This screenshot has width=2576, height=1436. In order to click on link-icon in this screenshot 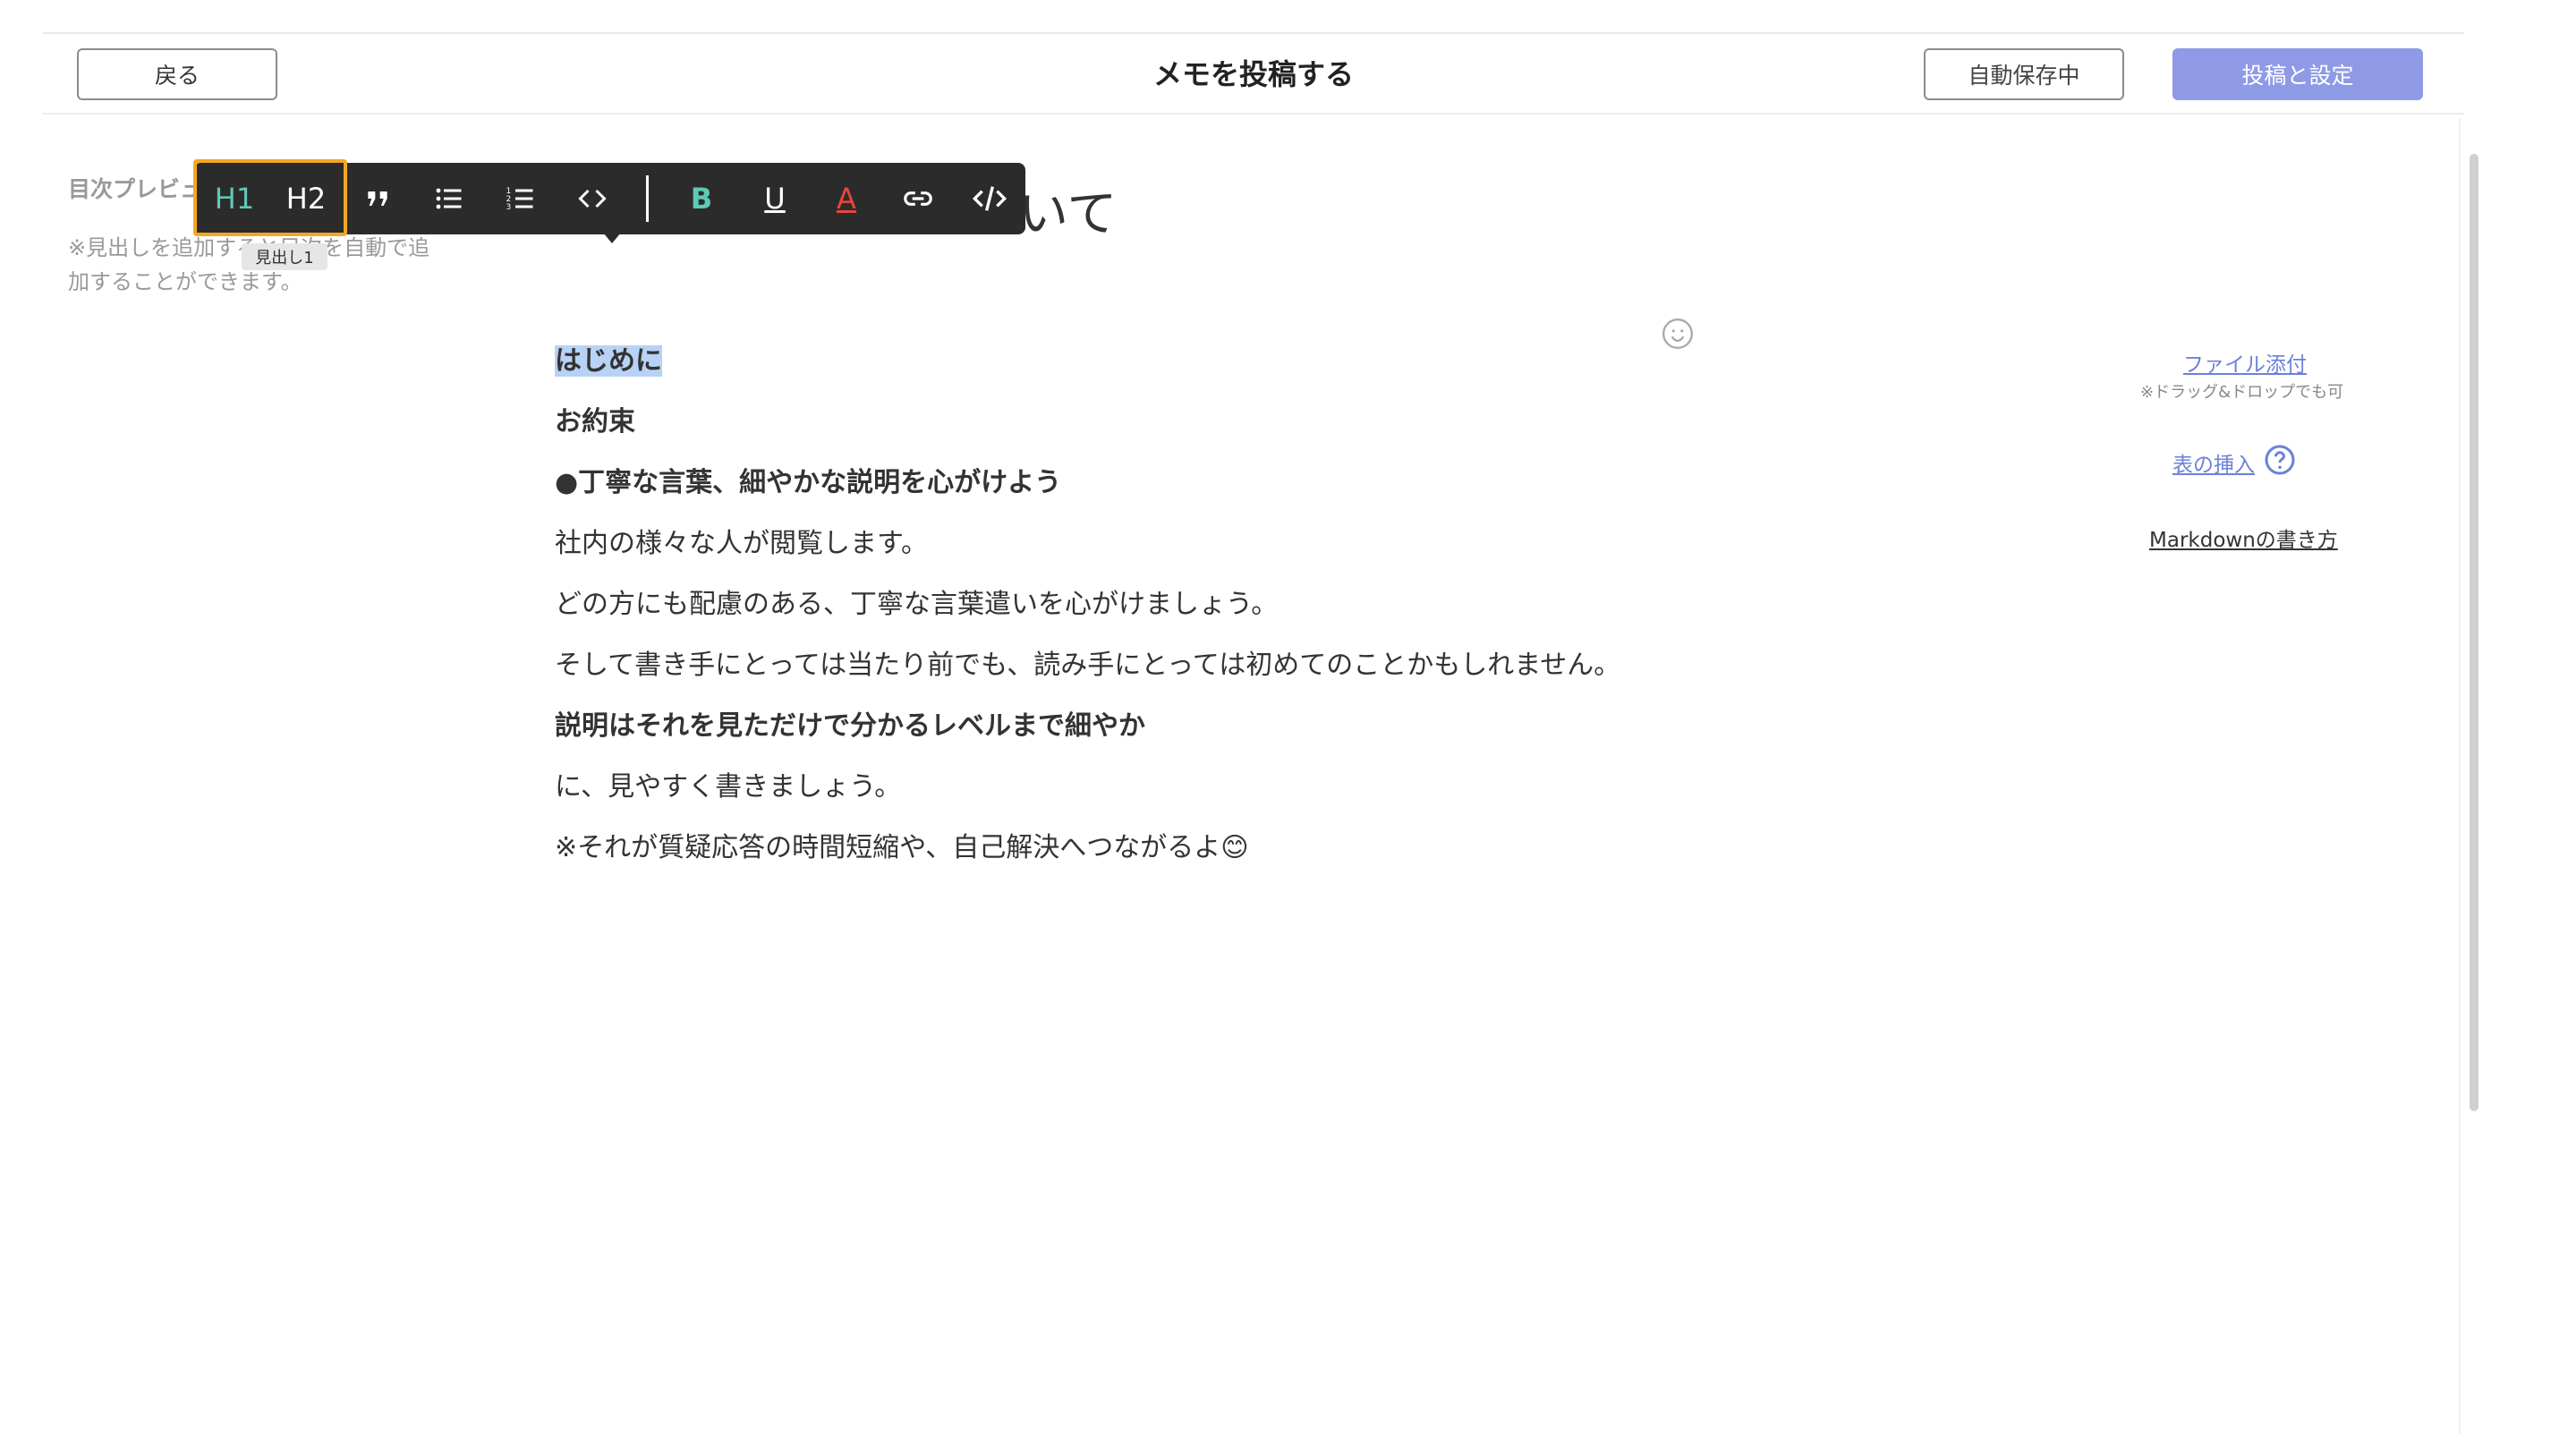, I will do `click(918, 198)`.